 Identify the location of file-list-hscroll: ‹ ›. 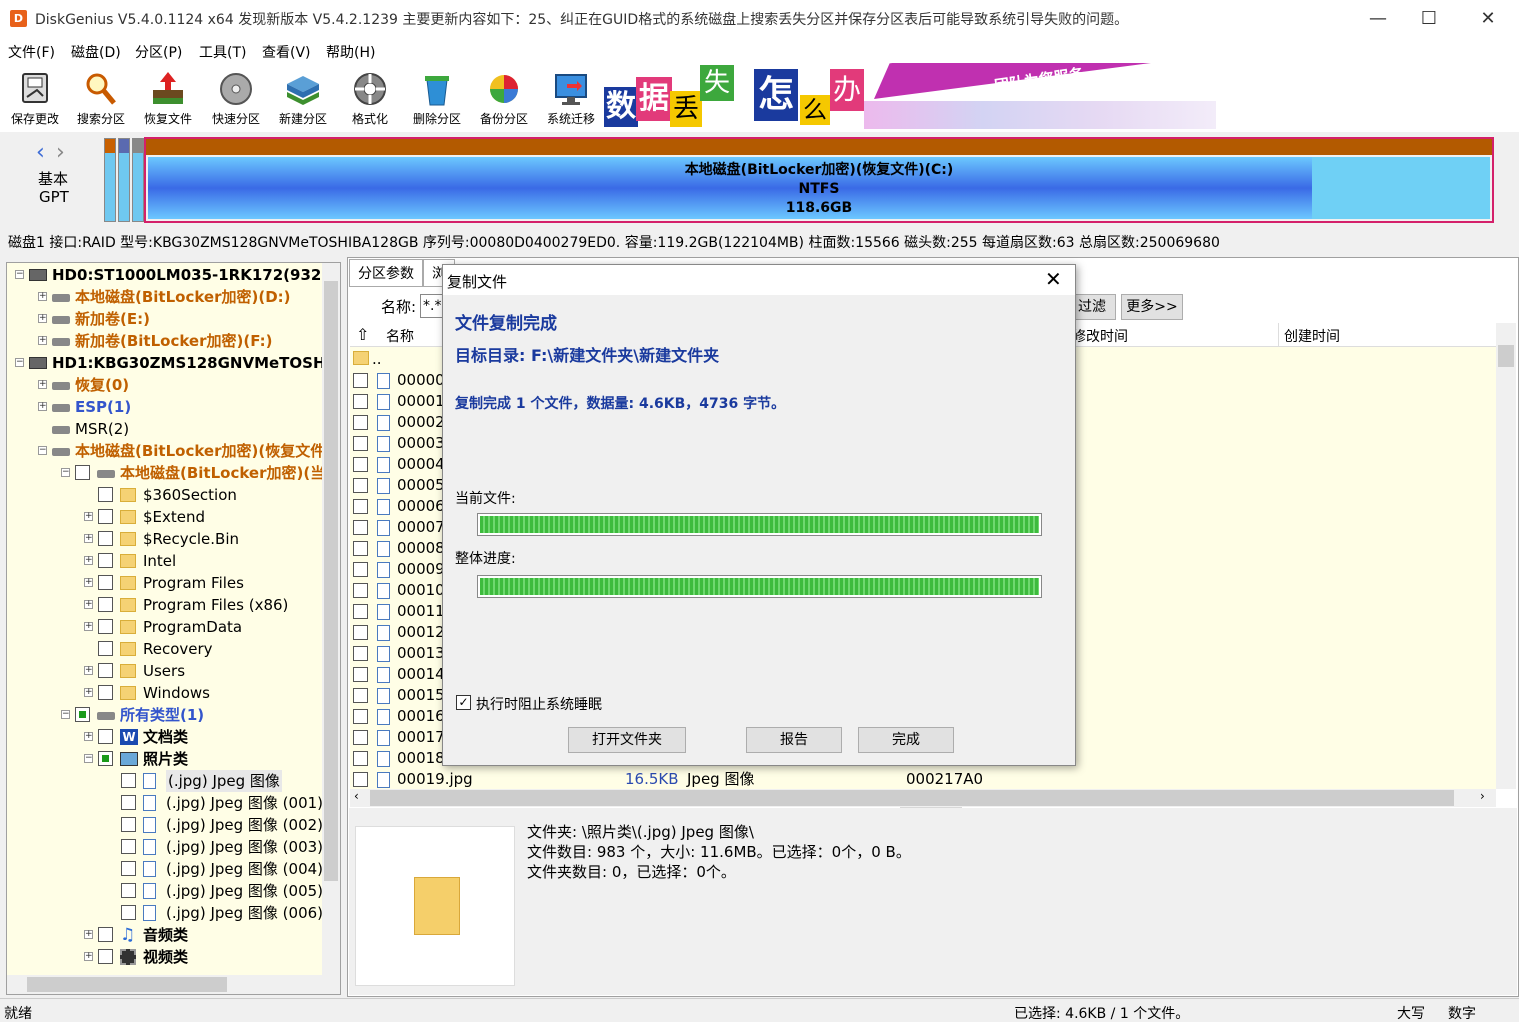
(923, 798).